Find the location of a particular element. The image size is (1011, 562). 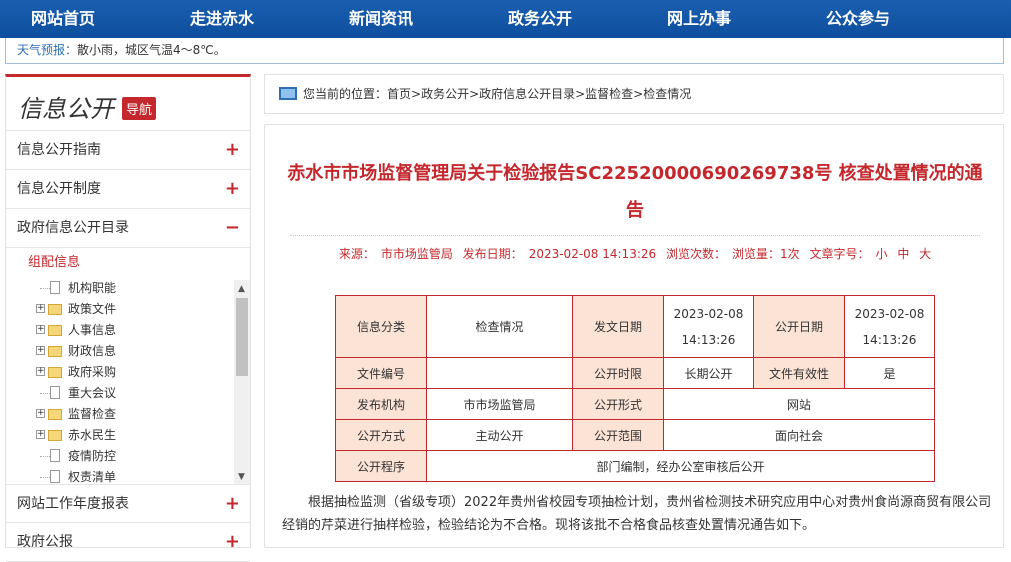

breadcrumb: 您当前的位置：首页>政务公开>政府信息公开目录>监督检查>检查情况 is located at coordinates (634, 94).